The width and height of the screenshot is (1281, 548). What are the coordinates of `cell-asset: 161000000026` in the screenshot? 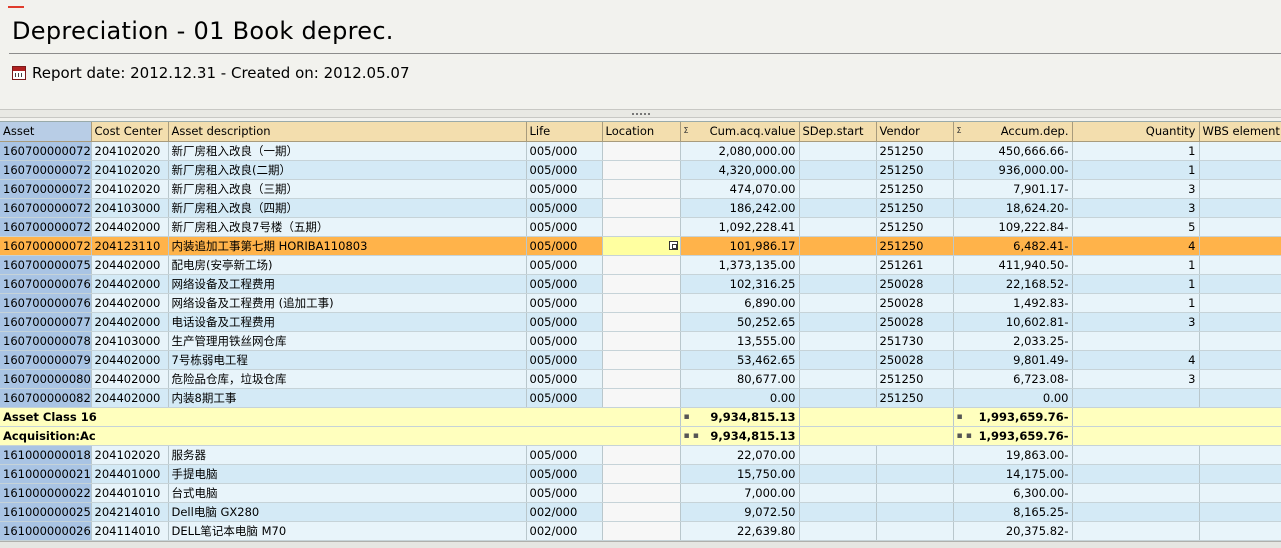 It's located at (46, 531).